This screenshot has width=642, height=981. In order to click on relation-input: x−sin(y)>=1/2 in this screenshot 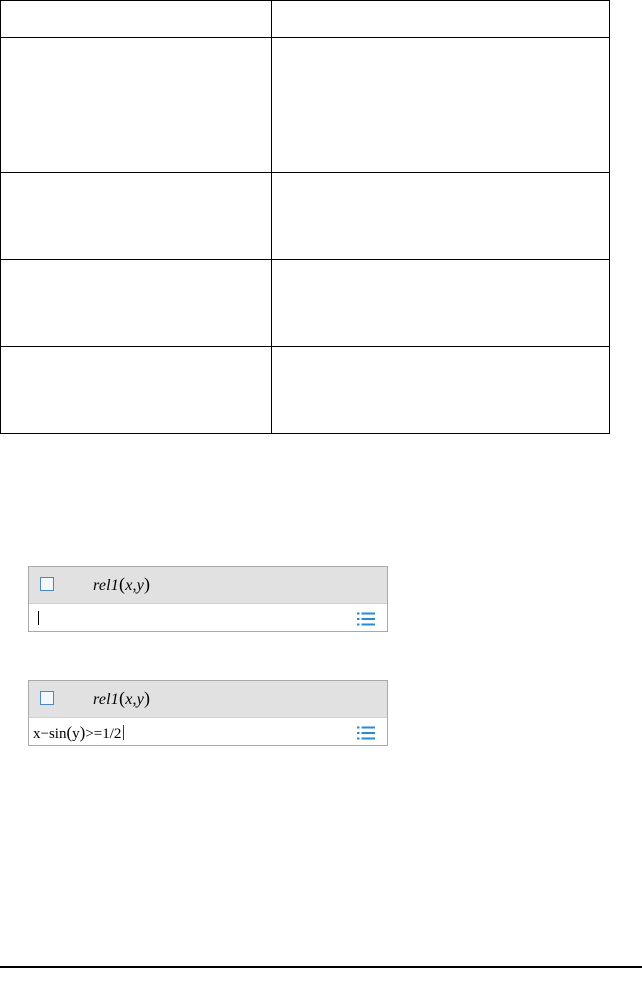, I will do `click(208, 732)`.